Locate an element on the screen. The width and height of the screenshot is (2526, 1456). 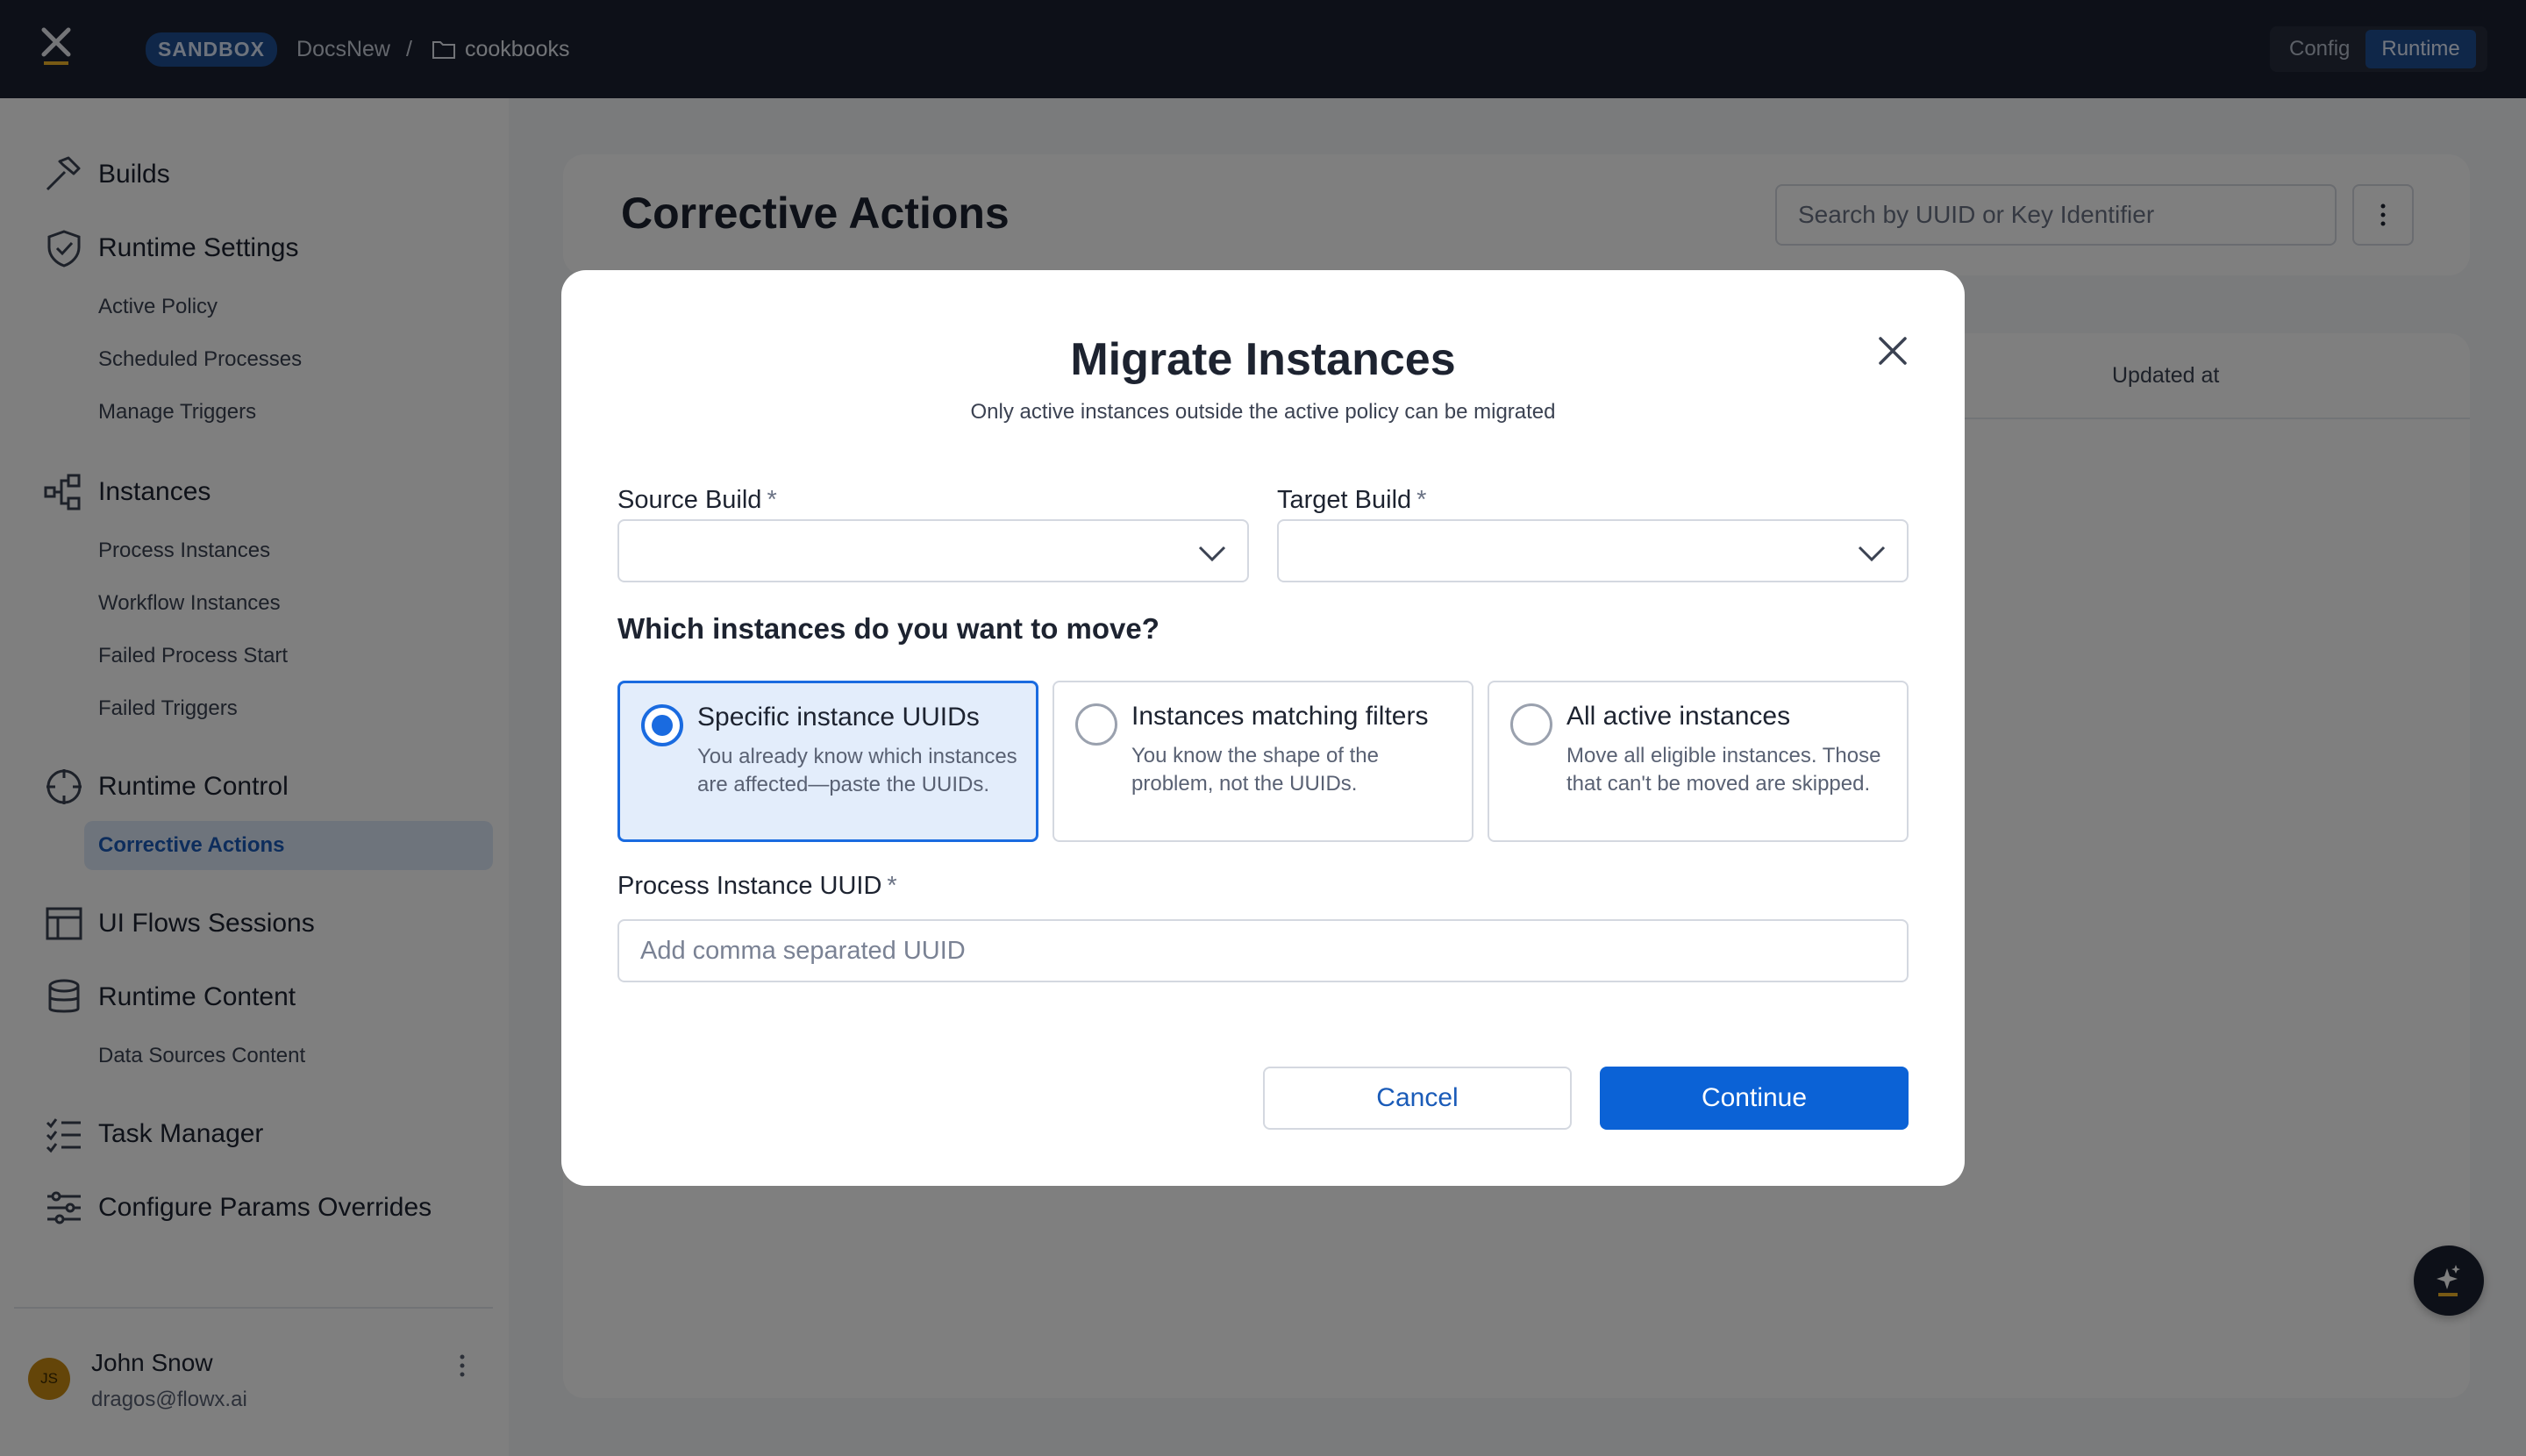
target-build-label-text: Target Build is located at coordinates (1344, 500).